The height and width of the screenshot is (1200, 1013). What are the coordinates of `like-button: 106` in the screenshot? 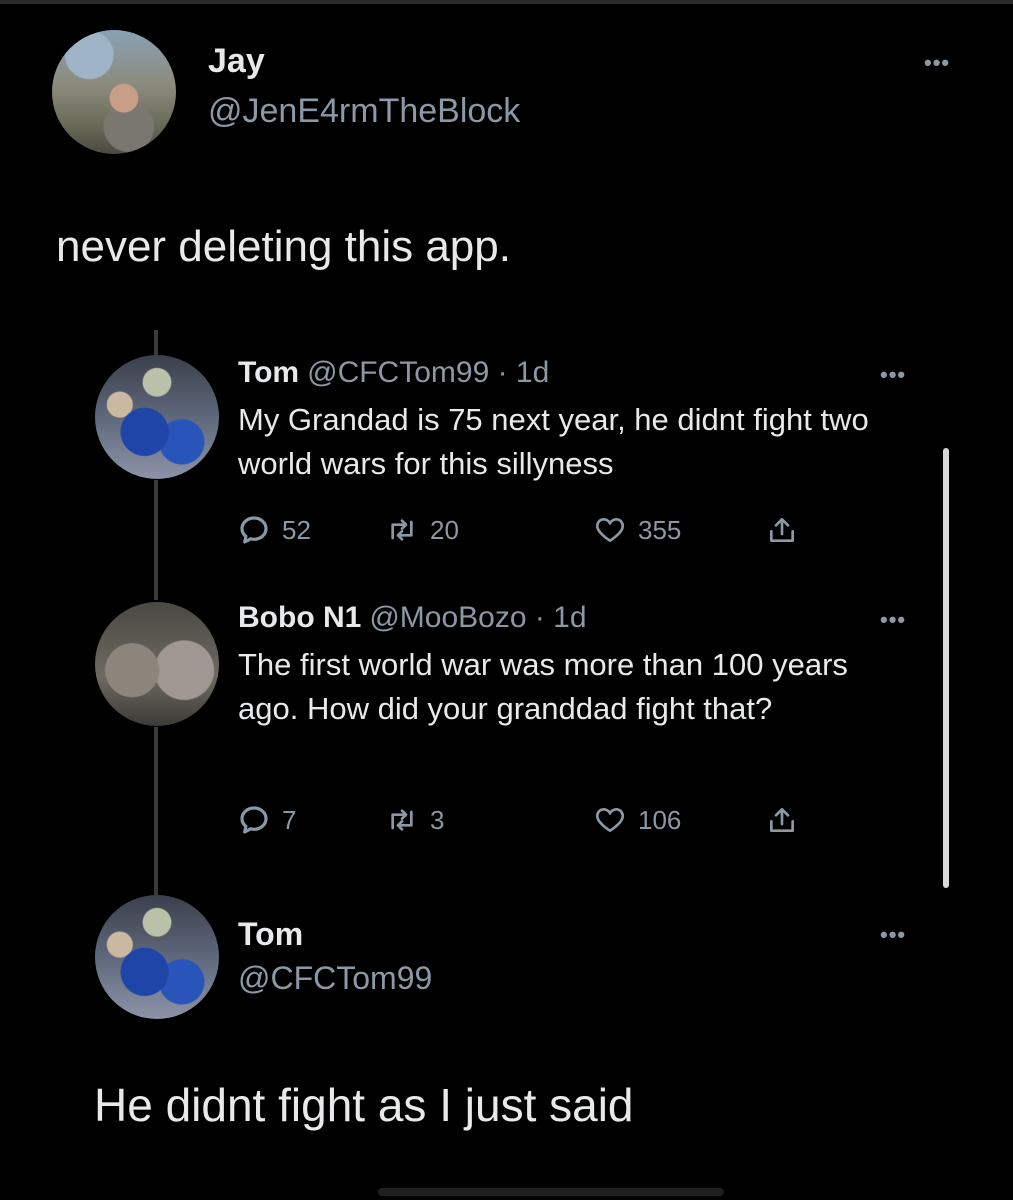 It's located at (637, 820).